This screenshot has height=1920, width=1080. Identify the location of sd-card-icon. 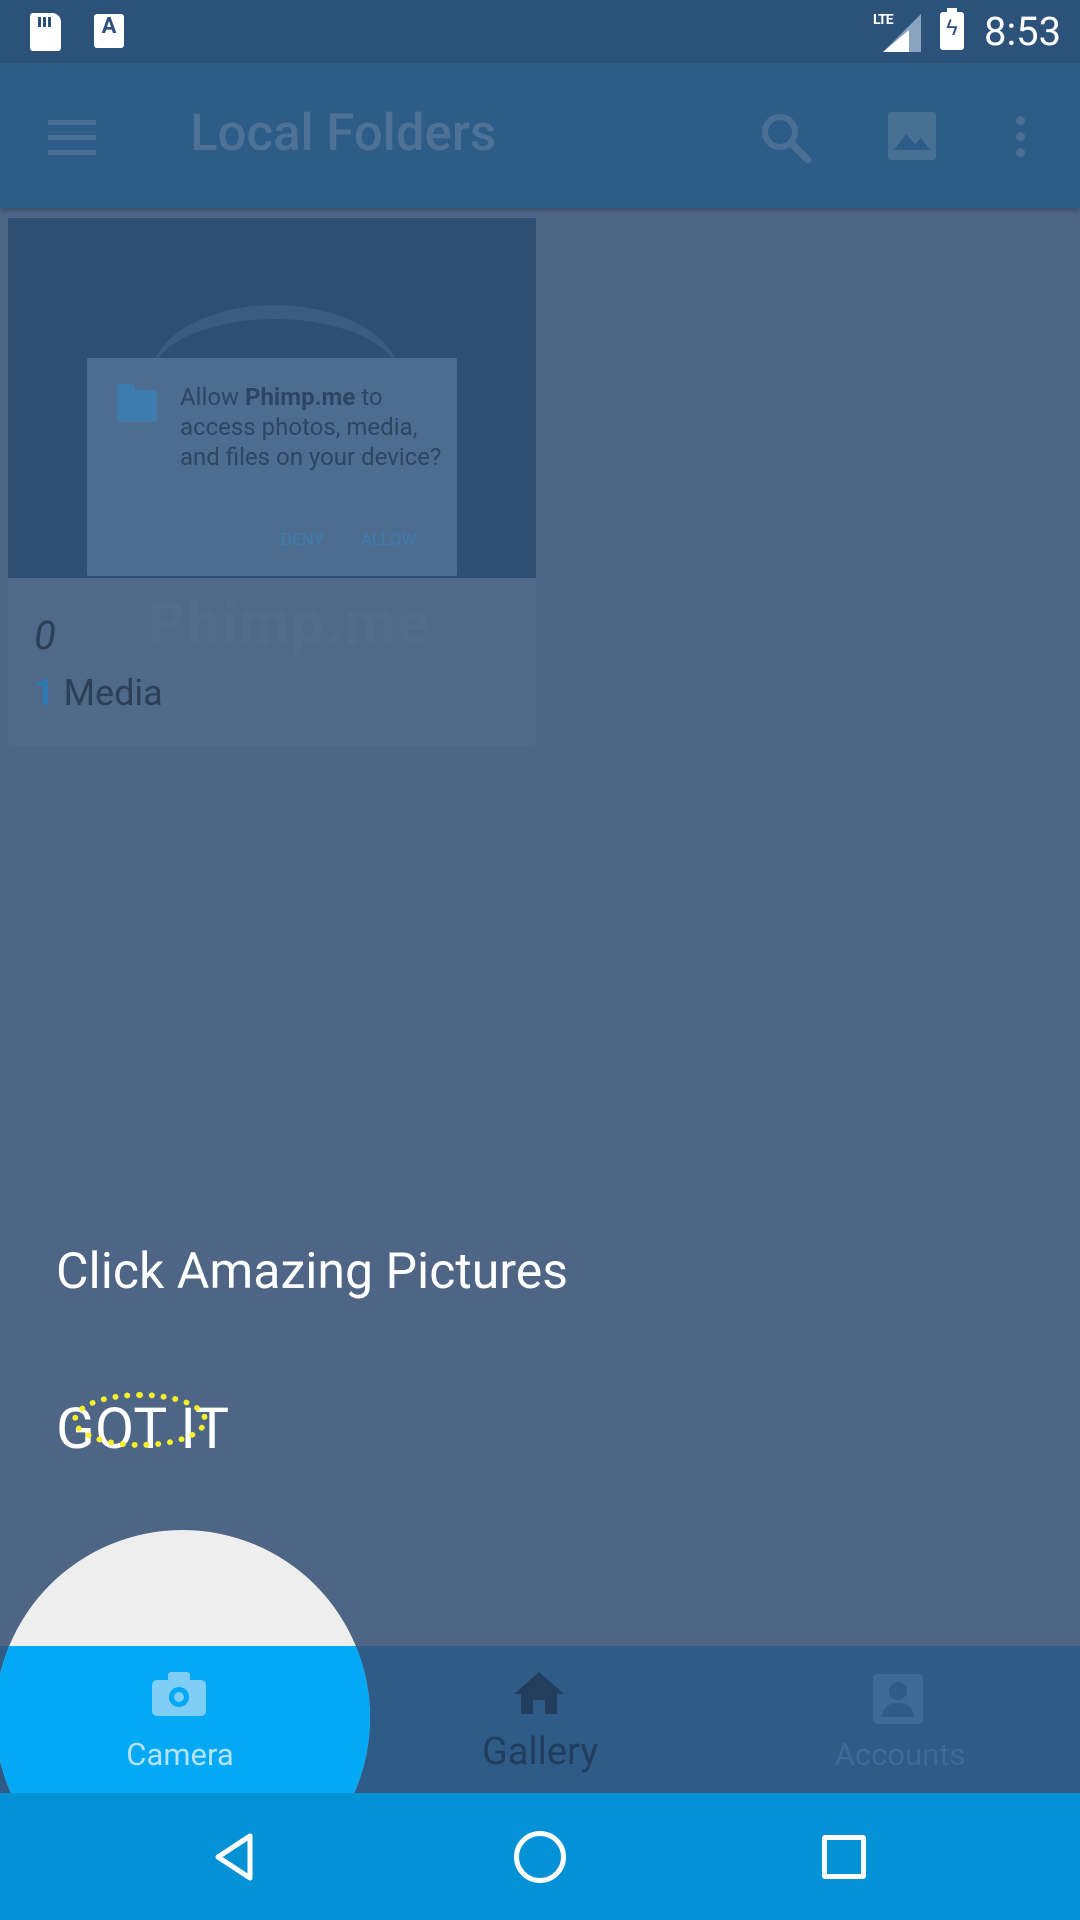
(45, 32).